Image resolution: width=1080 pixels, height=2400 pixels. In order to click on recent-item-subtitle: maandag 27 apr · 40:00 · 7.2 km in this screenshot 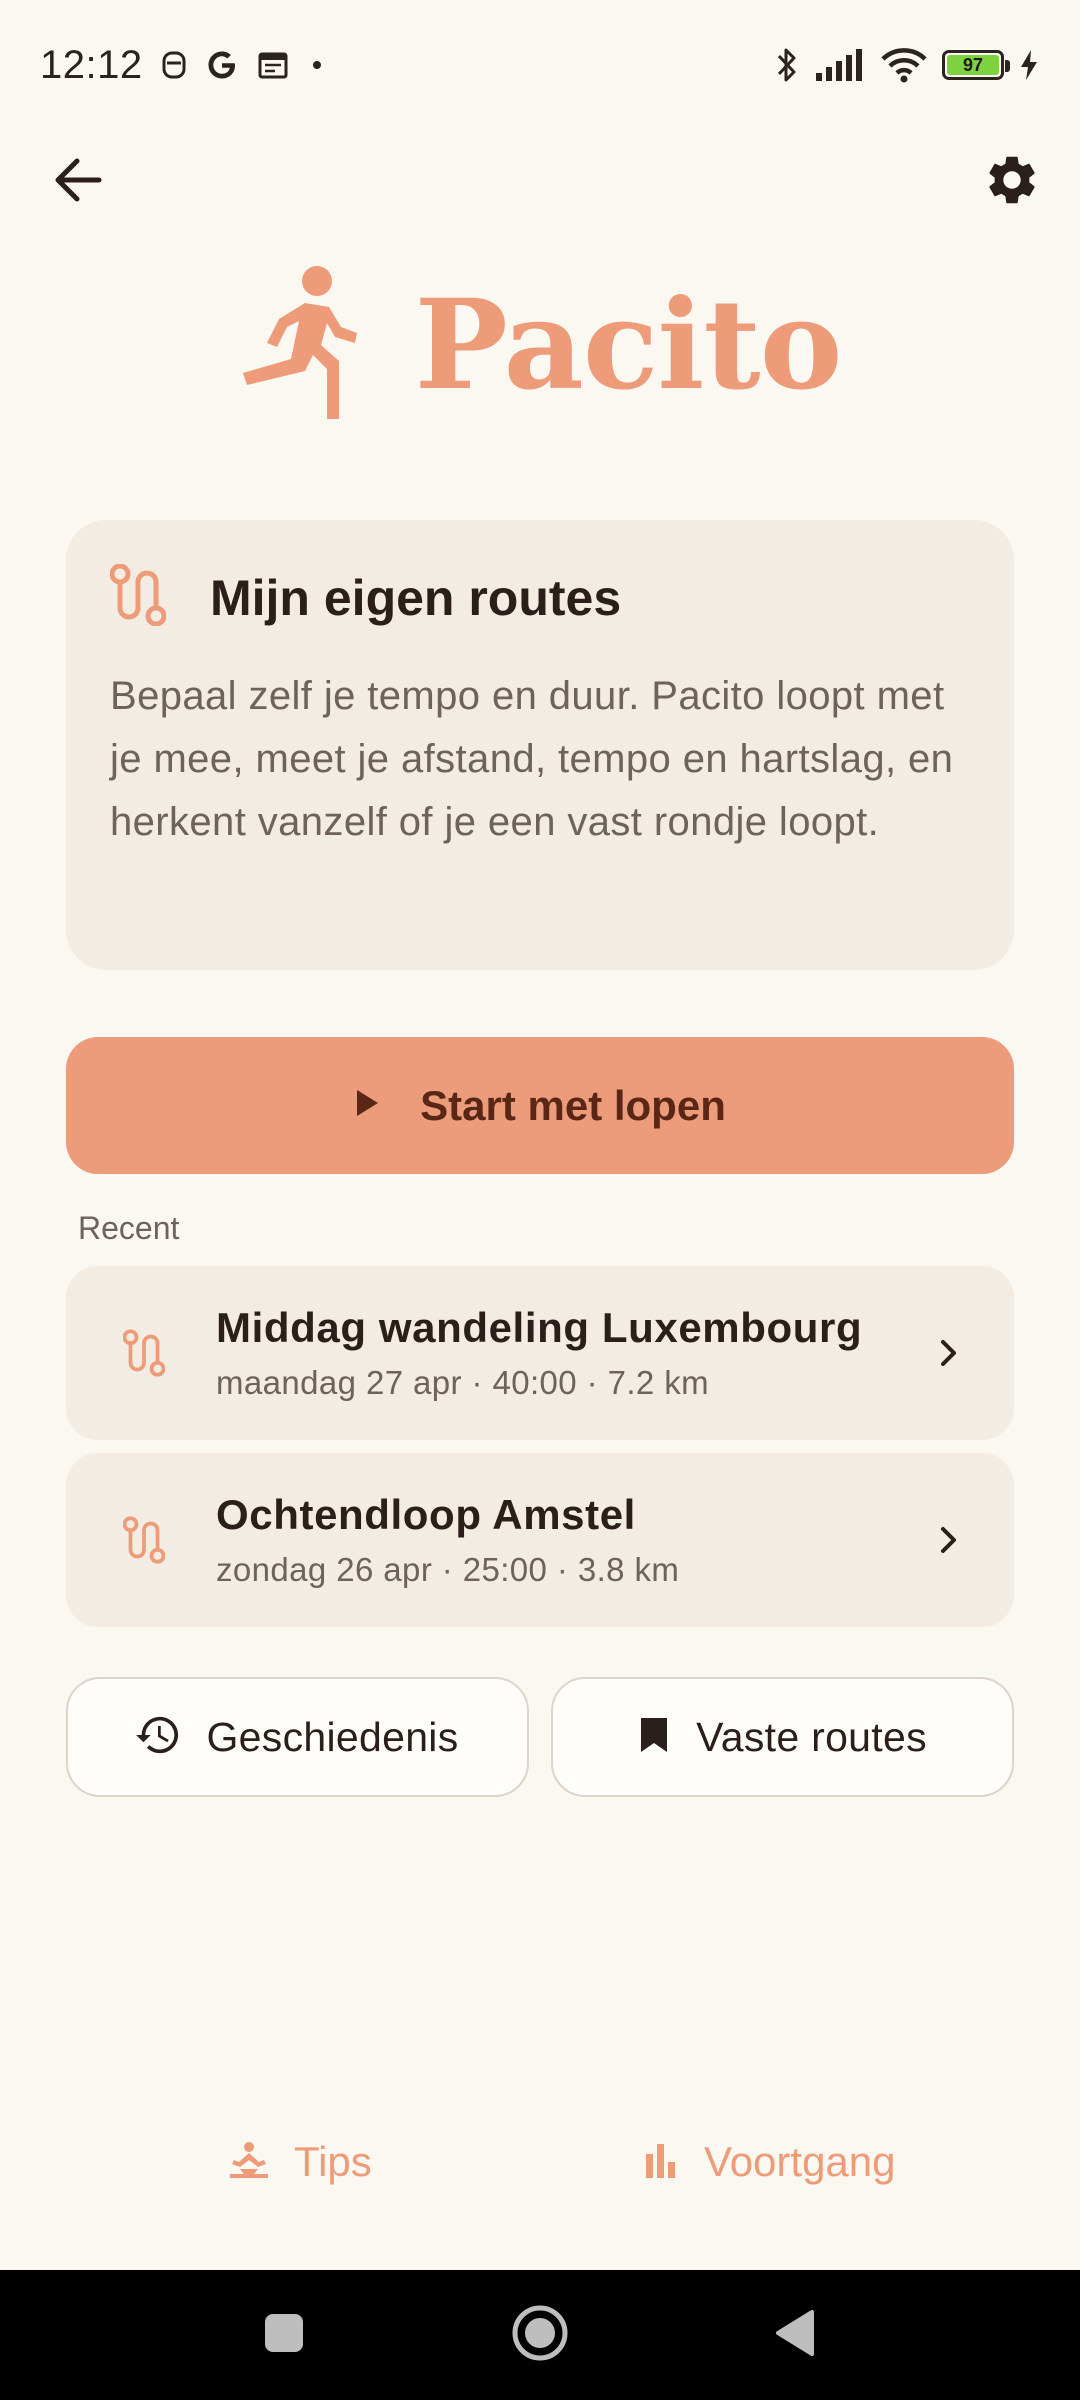, I will do `click(463, 1382)`.